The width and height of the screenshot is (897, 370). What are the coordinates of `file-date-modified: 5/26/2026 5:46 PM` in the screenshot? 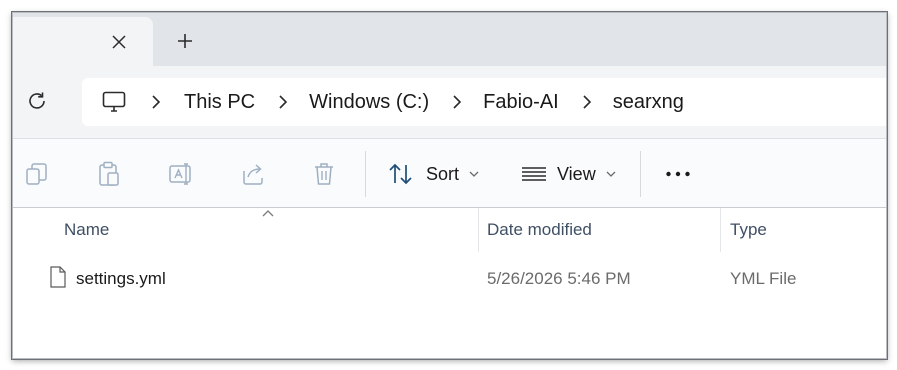 It's located at (559, 278).